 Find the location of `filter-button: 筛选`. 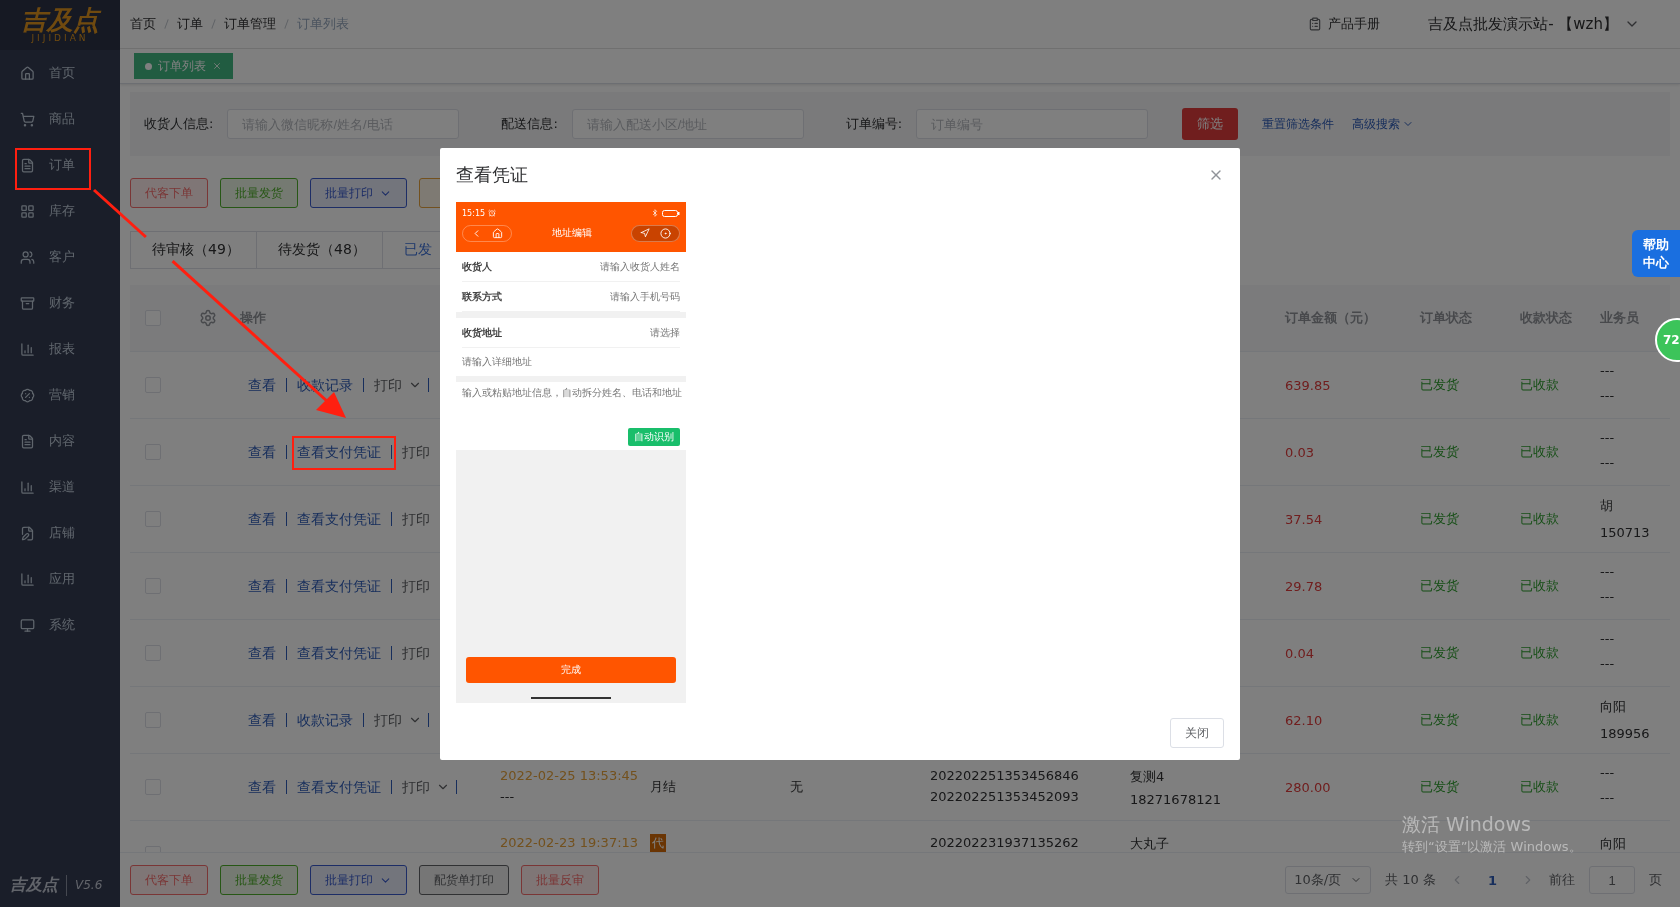

filter-button: 筛选 is located at coordinates (1210, 124).